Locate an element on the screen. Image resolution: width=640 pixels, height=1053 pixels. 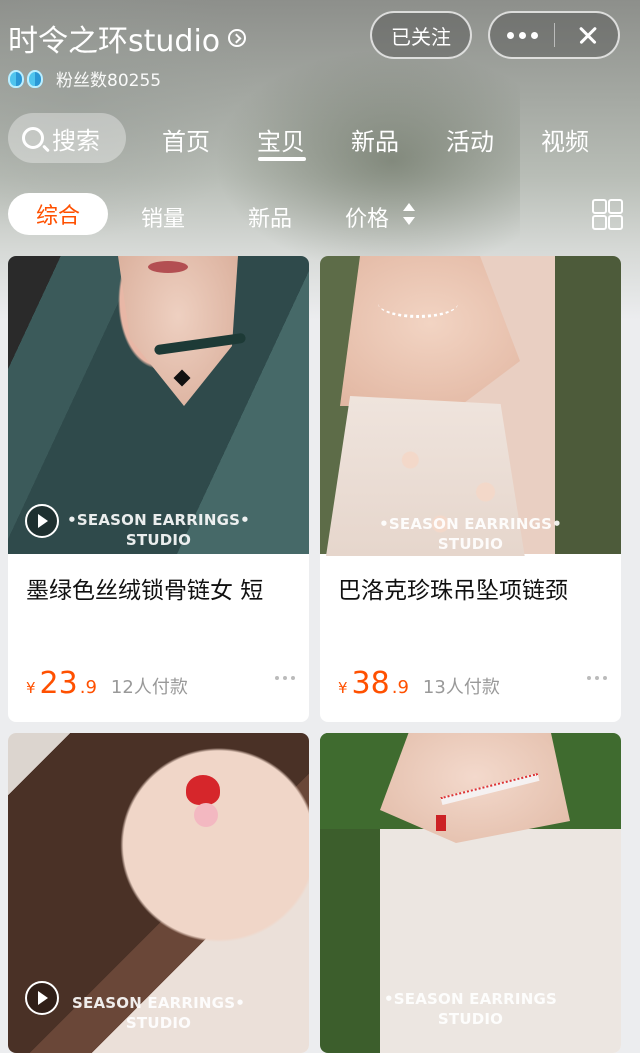
filter-comprehensive: 综合 is located at coordinates (58, 214).